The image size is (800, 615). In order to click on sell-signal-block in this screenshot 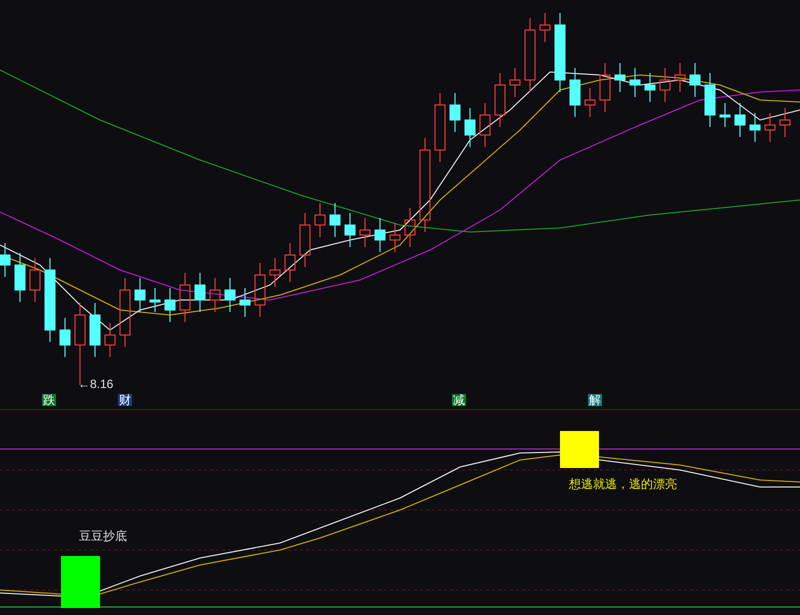, I will do `click(579, 449)`.